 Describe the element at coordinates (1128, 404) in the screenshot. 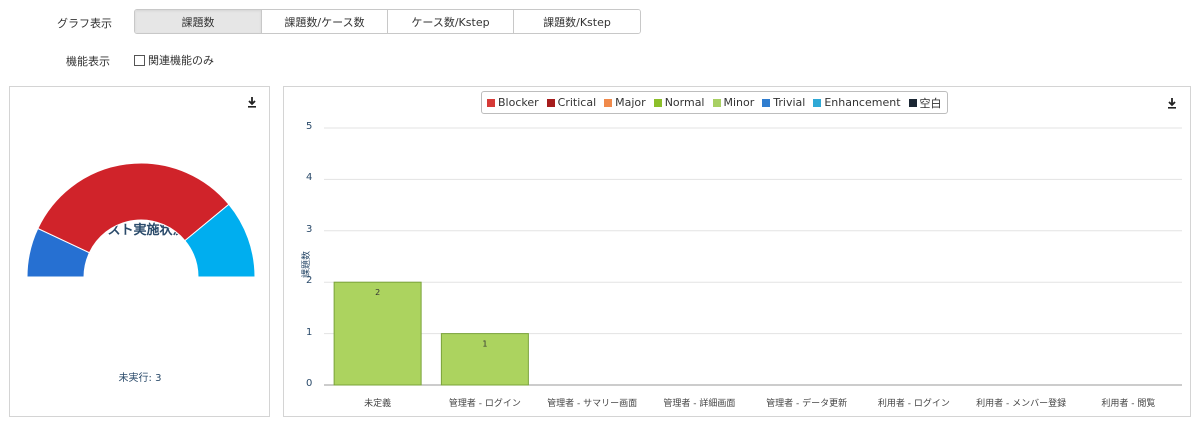

I see `x-tick-label: 利用者 - 閲覧` at that location.